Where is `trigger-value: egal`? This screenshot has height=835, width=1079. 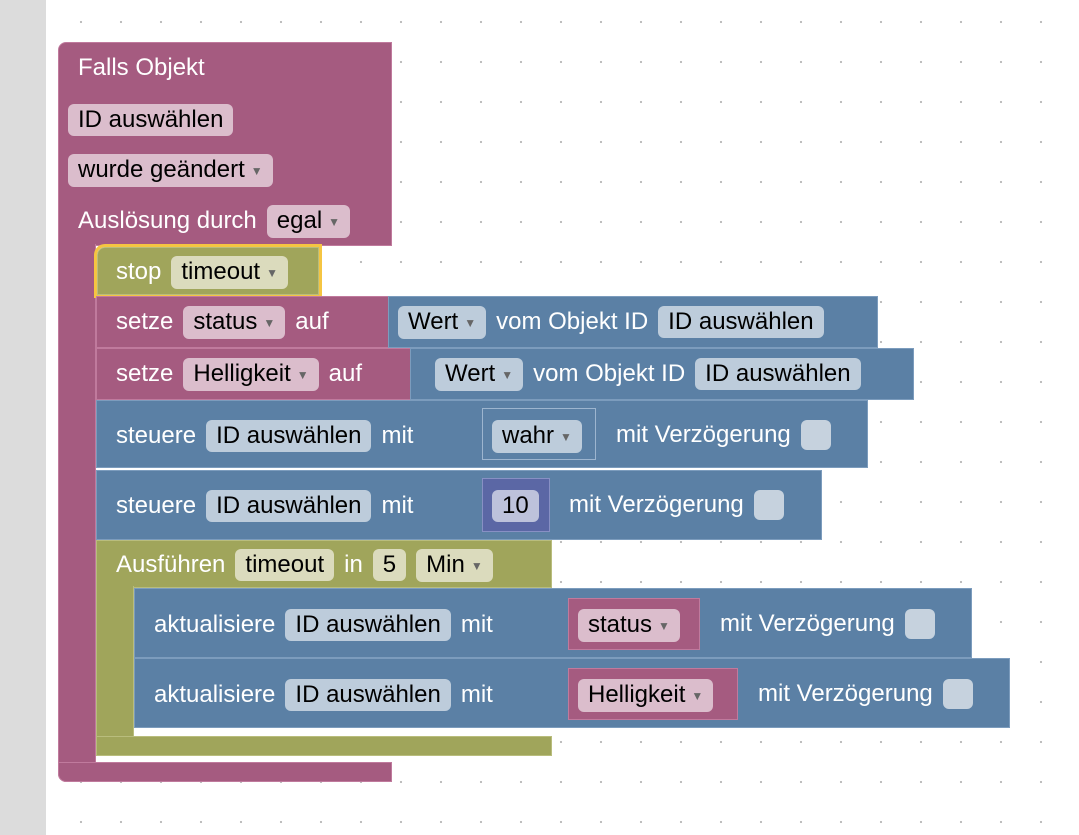 trigger-value: egal is located at coordinates (299, 220).